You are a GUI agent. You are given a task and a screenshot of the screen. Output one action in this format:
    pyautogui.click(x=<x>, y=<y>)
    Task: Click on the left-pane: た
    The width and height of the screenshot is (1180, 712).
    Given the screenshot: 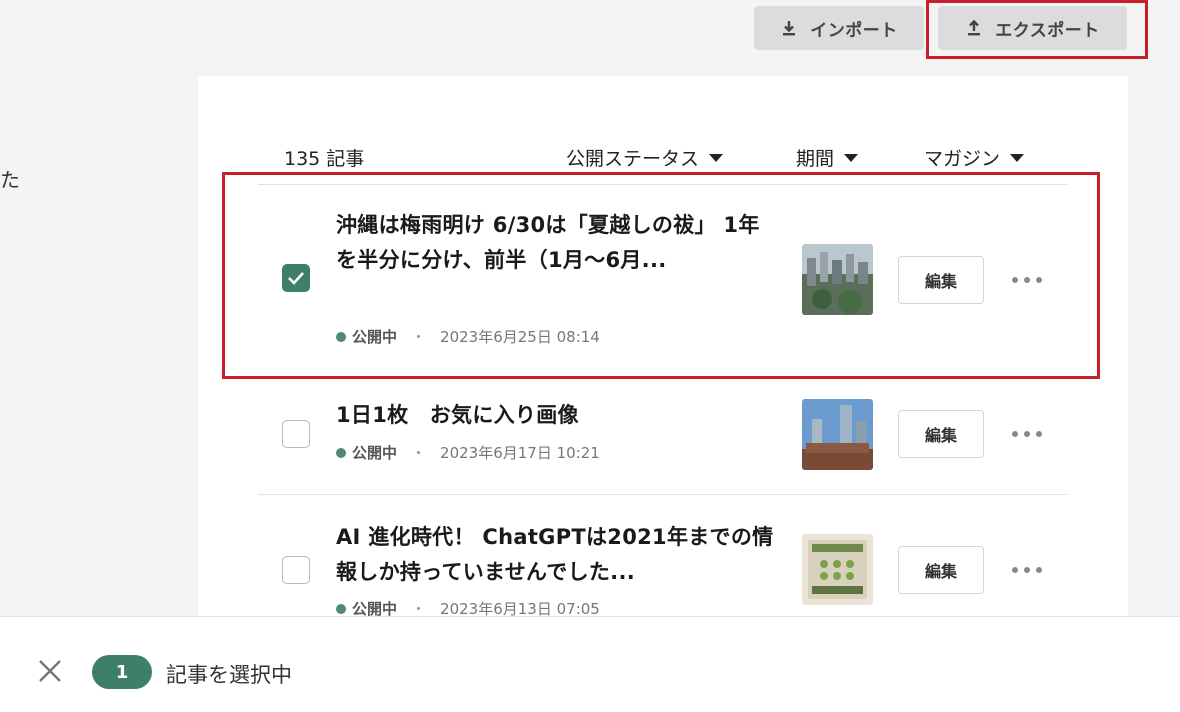 What is the action you would take?
    pyautogui.click(x=99, y=310)
    